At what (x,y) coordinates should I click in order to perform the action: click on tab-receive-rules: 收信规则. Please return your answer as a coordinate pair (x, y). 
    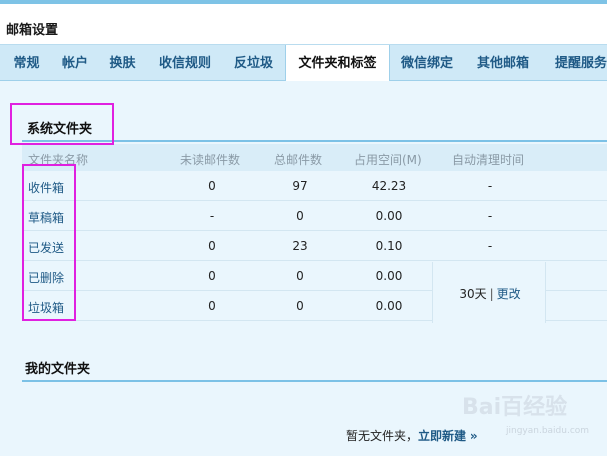
    Looking at the image, I should click on (185, 63).